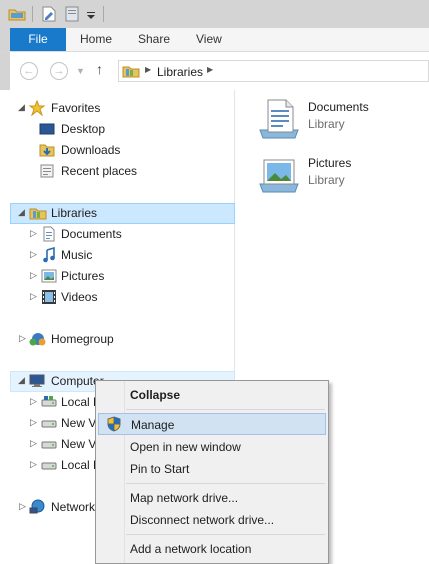  I want to click on nav-label: Libraries, so click(74, 213).